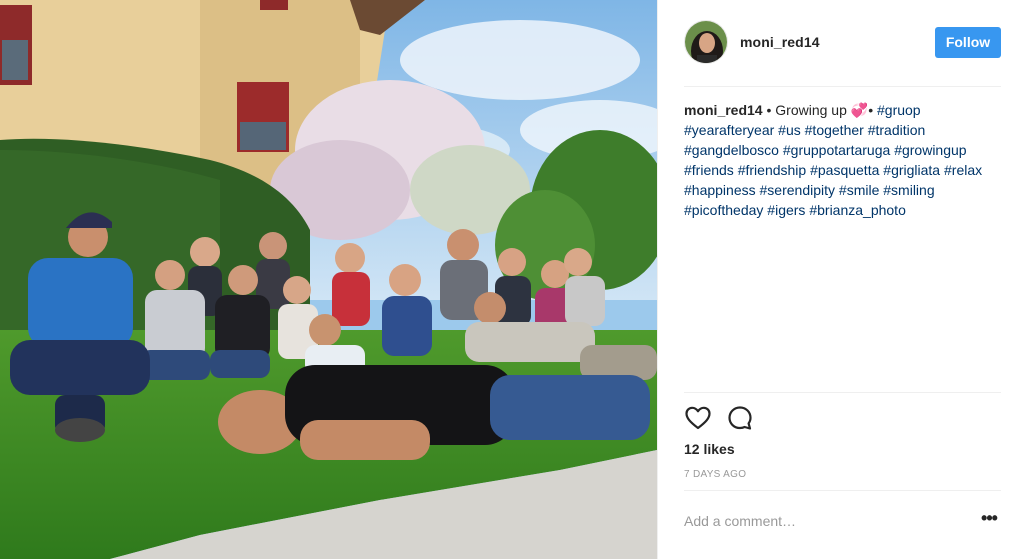  What do you see at coordinates (806, 110) in the screenshot?
I see `caption-text: • Growing up` at bounding box center [806, 110].